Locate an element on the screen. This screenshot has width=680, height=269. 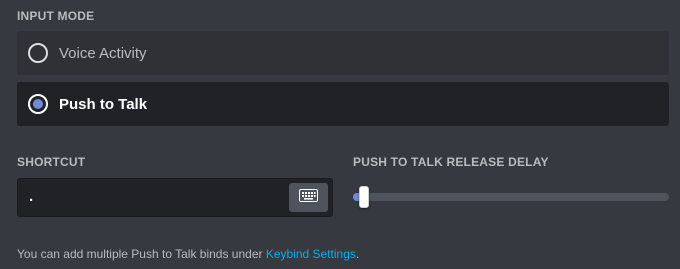
radio-label-push-to-talk: Push to Talk is located at coordinates (103, 104).